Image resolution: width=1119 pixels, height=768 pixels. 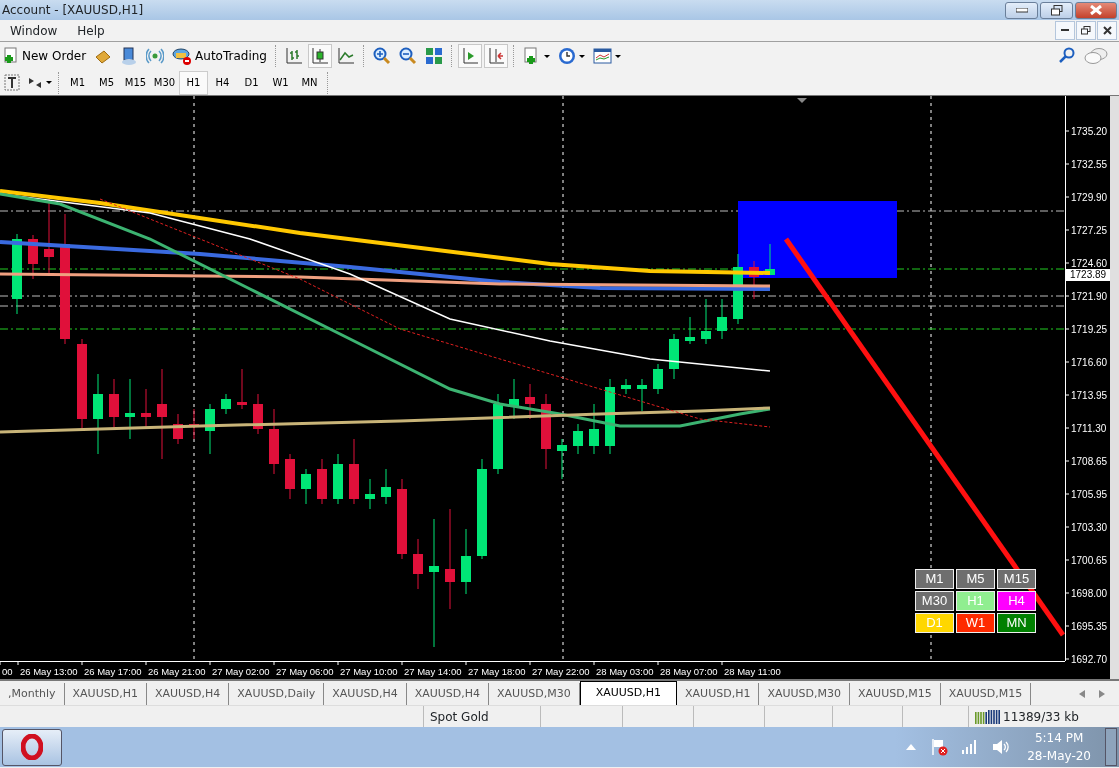 What do you see at coordinates (1089, 362) in the screenshot?
I see `price-label: 1716.60` at bounding box center [1089, 362].